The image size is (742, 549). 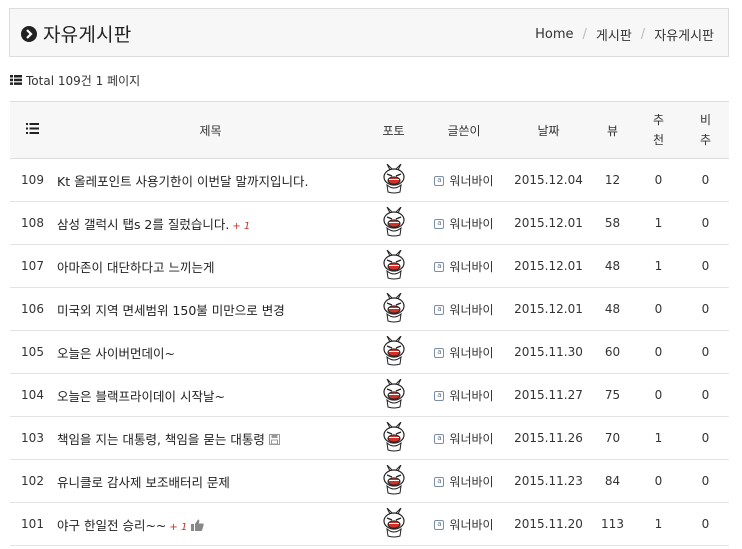 I want to click on post-subject-link: 아마존이 대단하다고 느끼는게, so click(x=135, y=267).